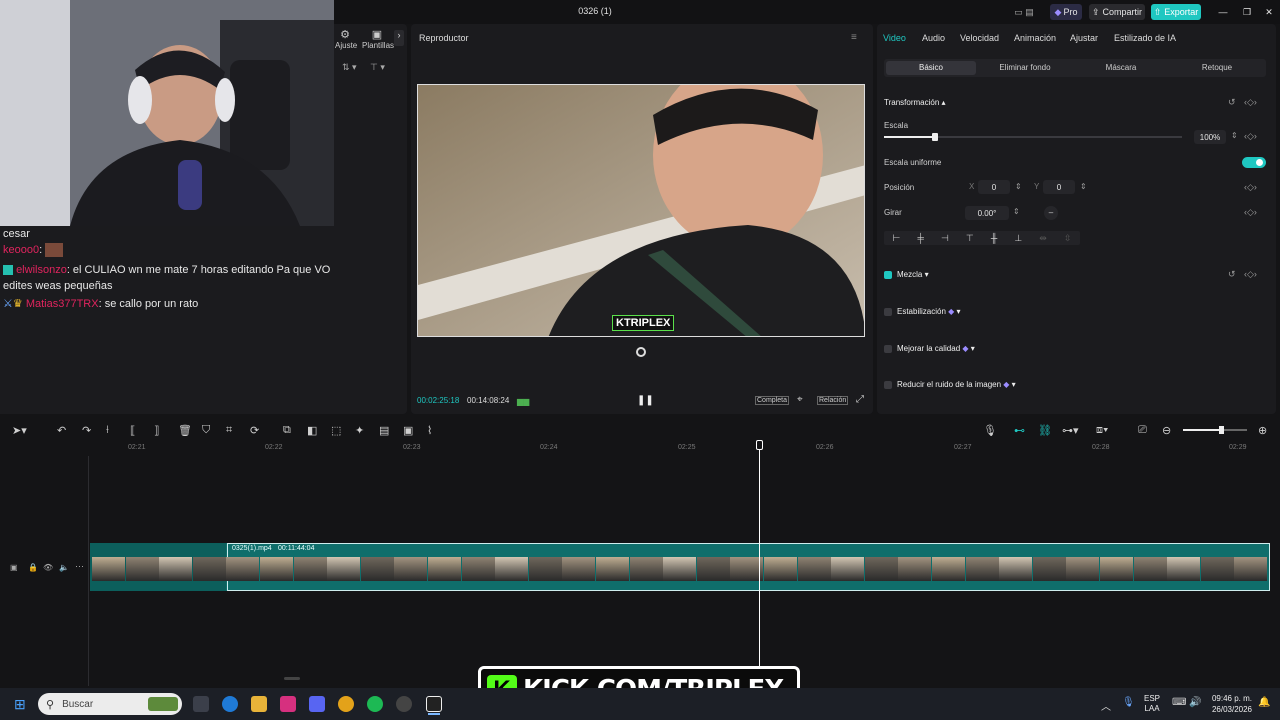 This screenshot has width=1280, height=720. What do you see at coordinates (913, 274) in the screenshot?
I see `section-blend: Mezcla ▾` at bounding box center [913, 274].